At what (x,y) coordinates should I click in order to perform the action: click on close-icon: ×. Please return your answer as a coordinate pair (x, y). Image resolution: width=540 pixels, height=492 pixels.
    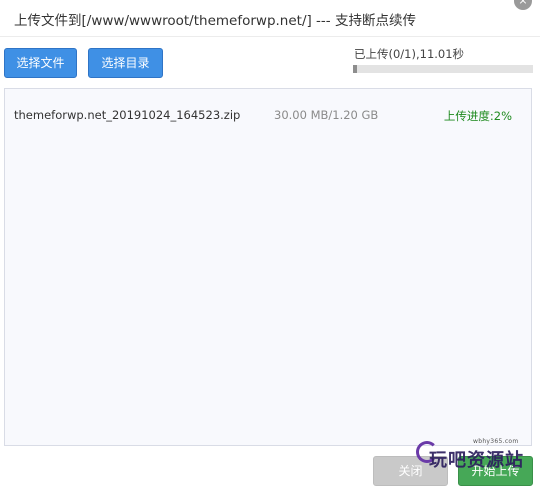
    Looking at the image, I should click on (523, 5).